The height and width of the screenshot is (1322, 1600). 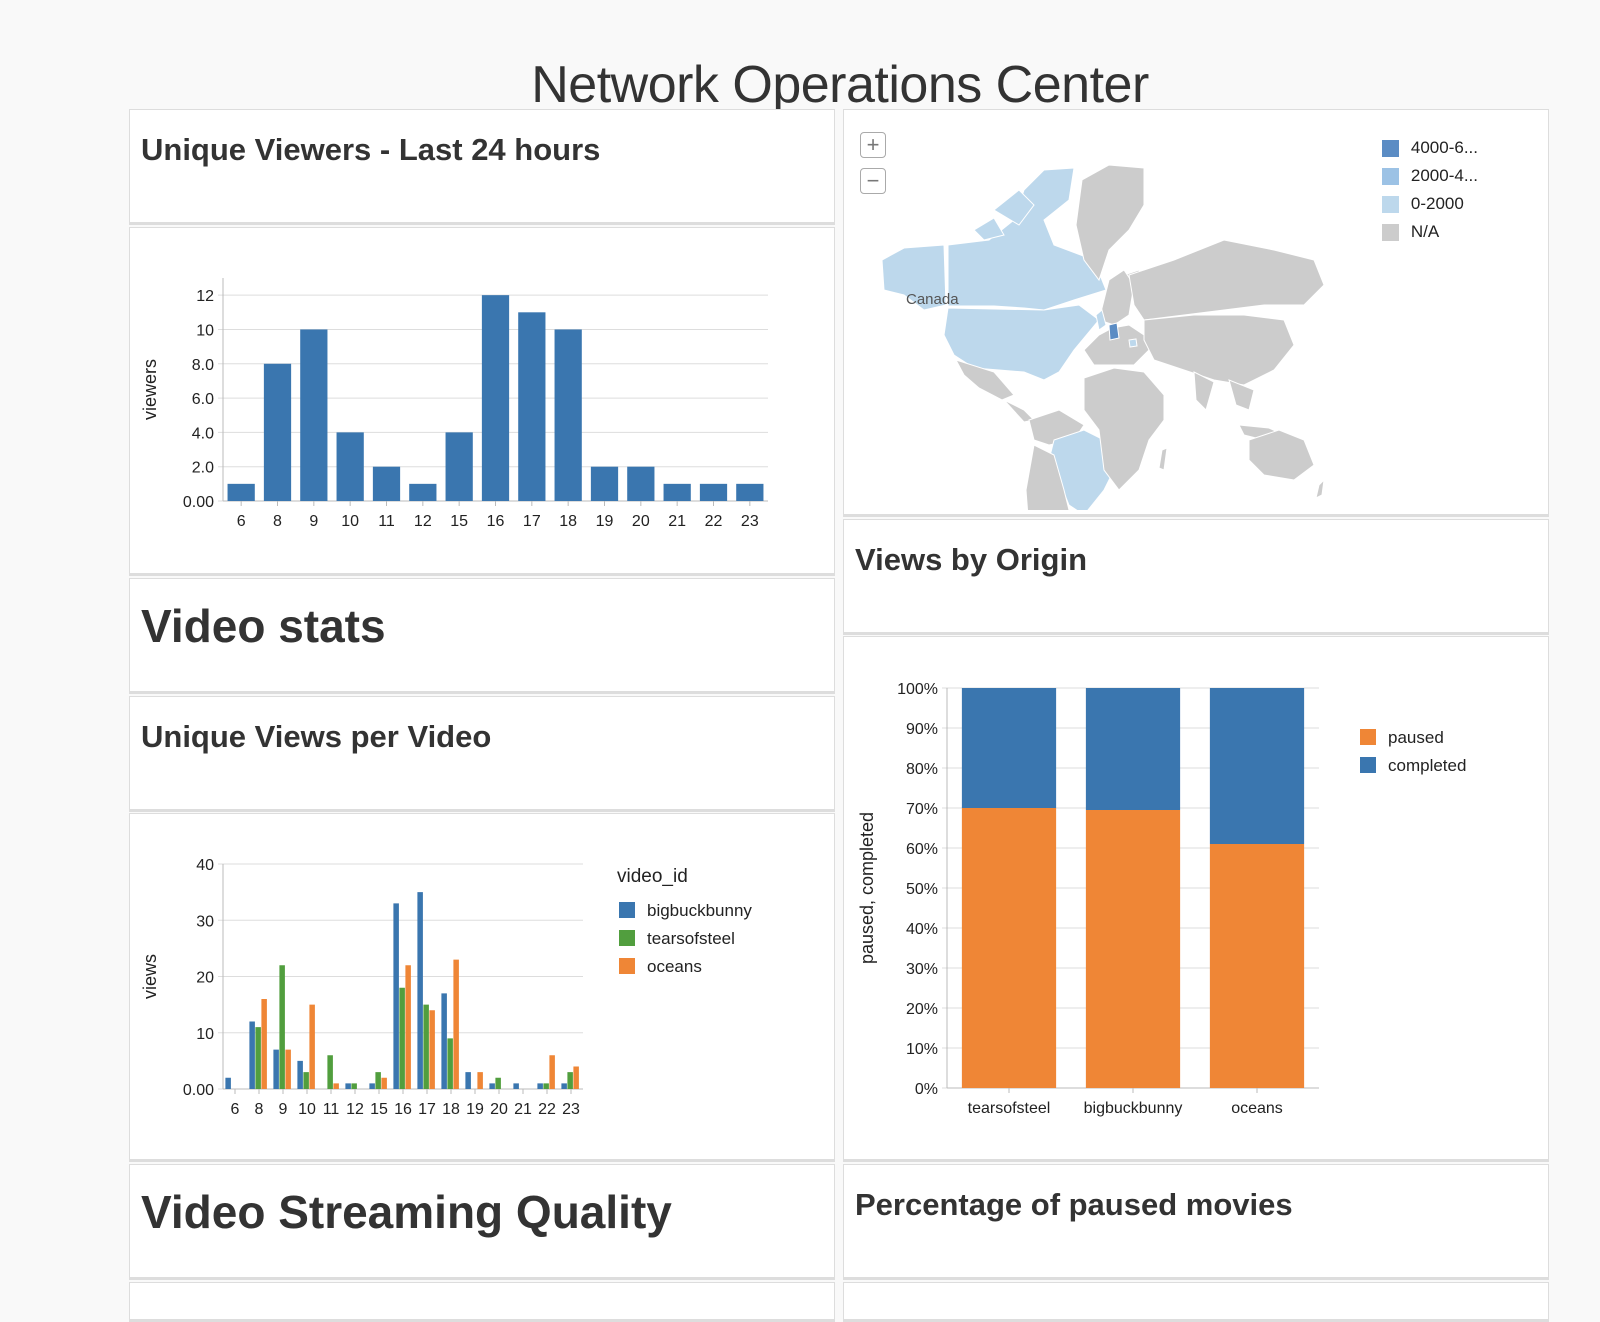 I want to click on country-romania, so click(x=1133, y=343).